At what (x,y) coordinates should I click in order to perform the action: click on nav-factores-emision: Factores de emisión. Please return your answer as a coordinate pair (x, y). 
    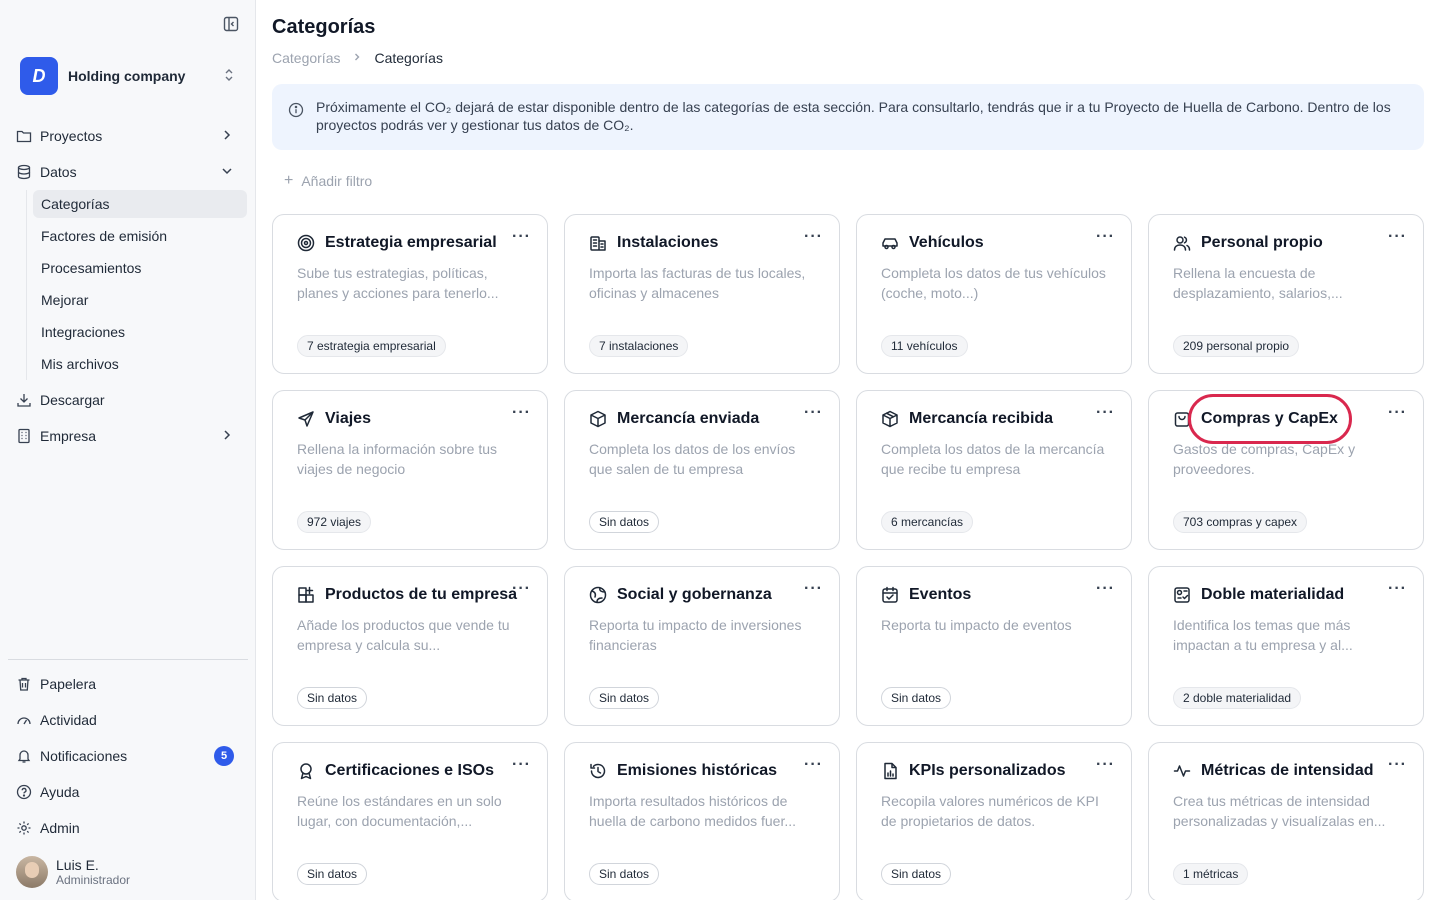
    Looking at the image, I should click on (140, 236).